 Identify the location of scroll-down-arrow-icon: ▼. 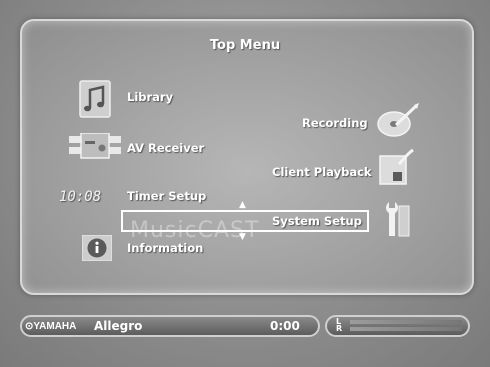
(242, 237).